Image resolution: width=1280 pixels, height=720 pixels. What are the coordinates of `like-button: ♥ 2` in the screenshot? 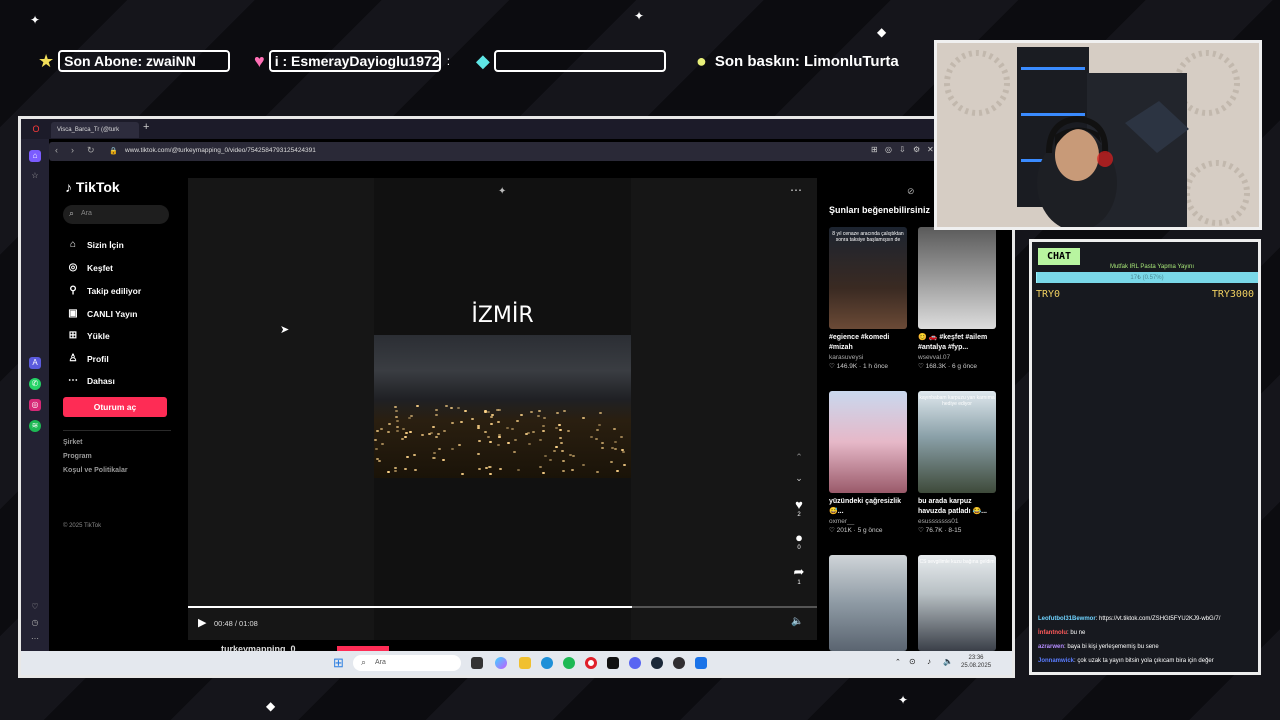 It's located at (799, 507).